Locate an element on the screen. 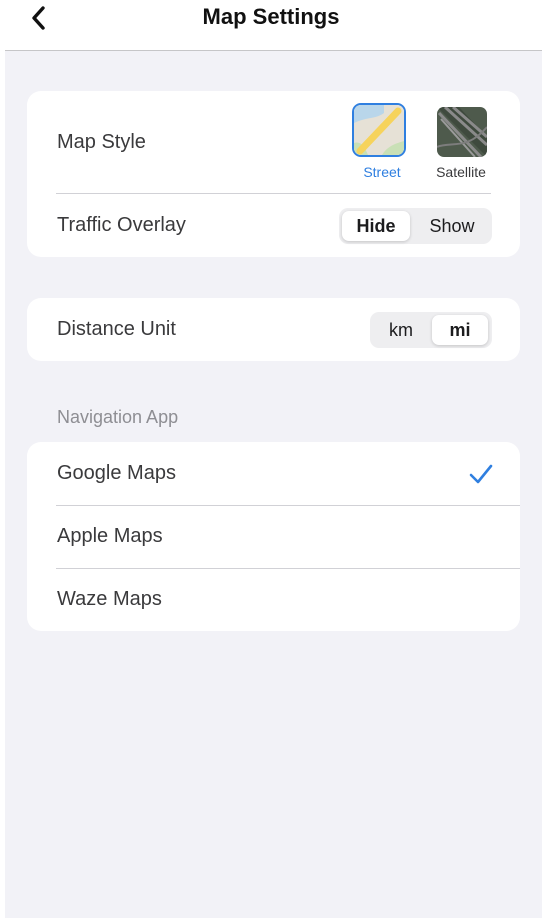 The height and width of the screenshot is (918, 542). satellite-map-thumbnail is located at coordinates (462, 132).